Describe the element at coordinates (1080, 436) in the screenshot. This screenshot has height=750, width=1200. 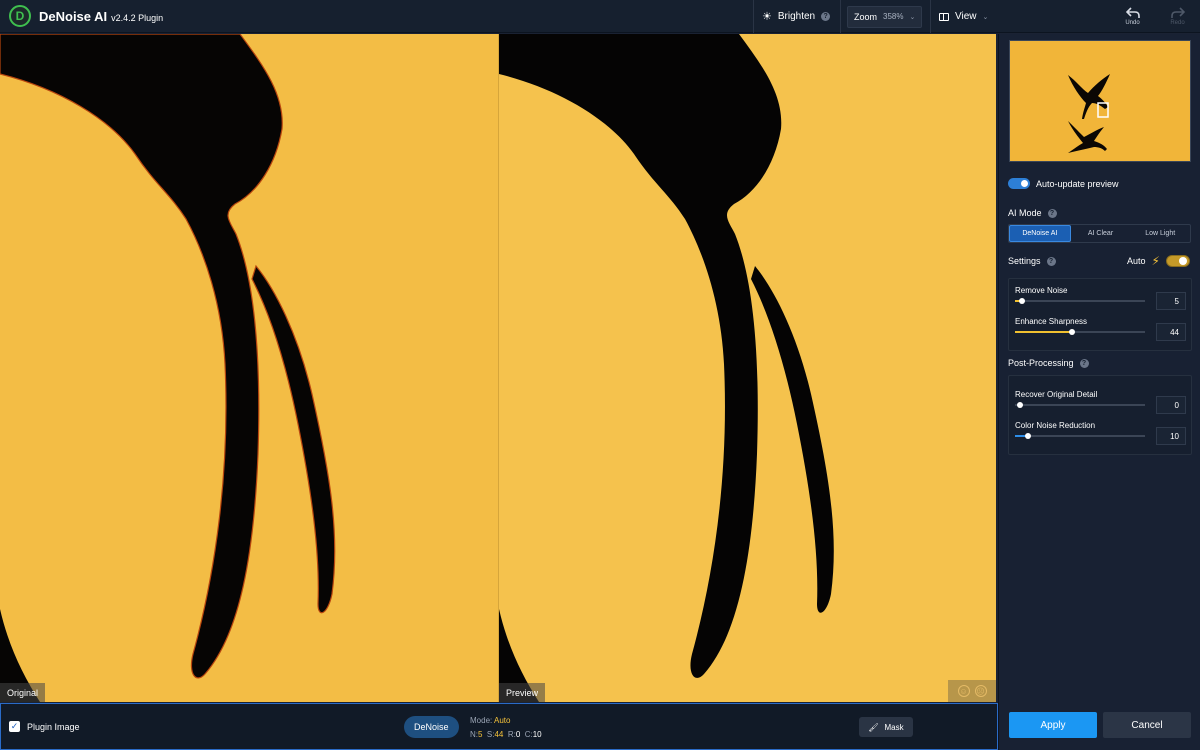
I see `color-noise-slider` at that location.